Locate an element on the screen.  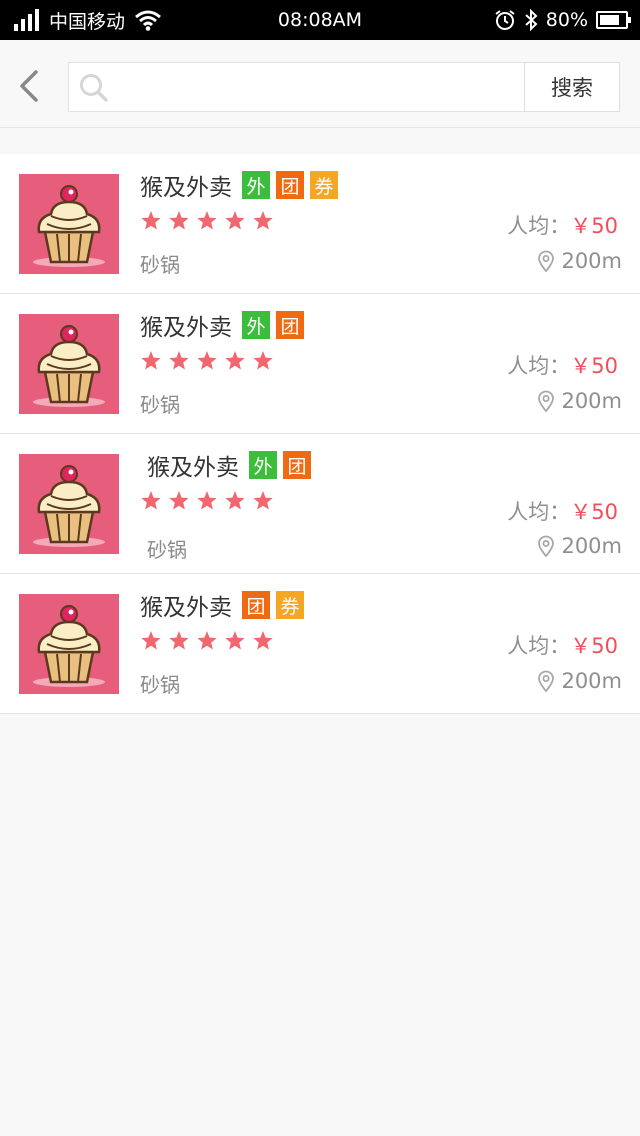
search-input is located at coordinates (315, 87).